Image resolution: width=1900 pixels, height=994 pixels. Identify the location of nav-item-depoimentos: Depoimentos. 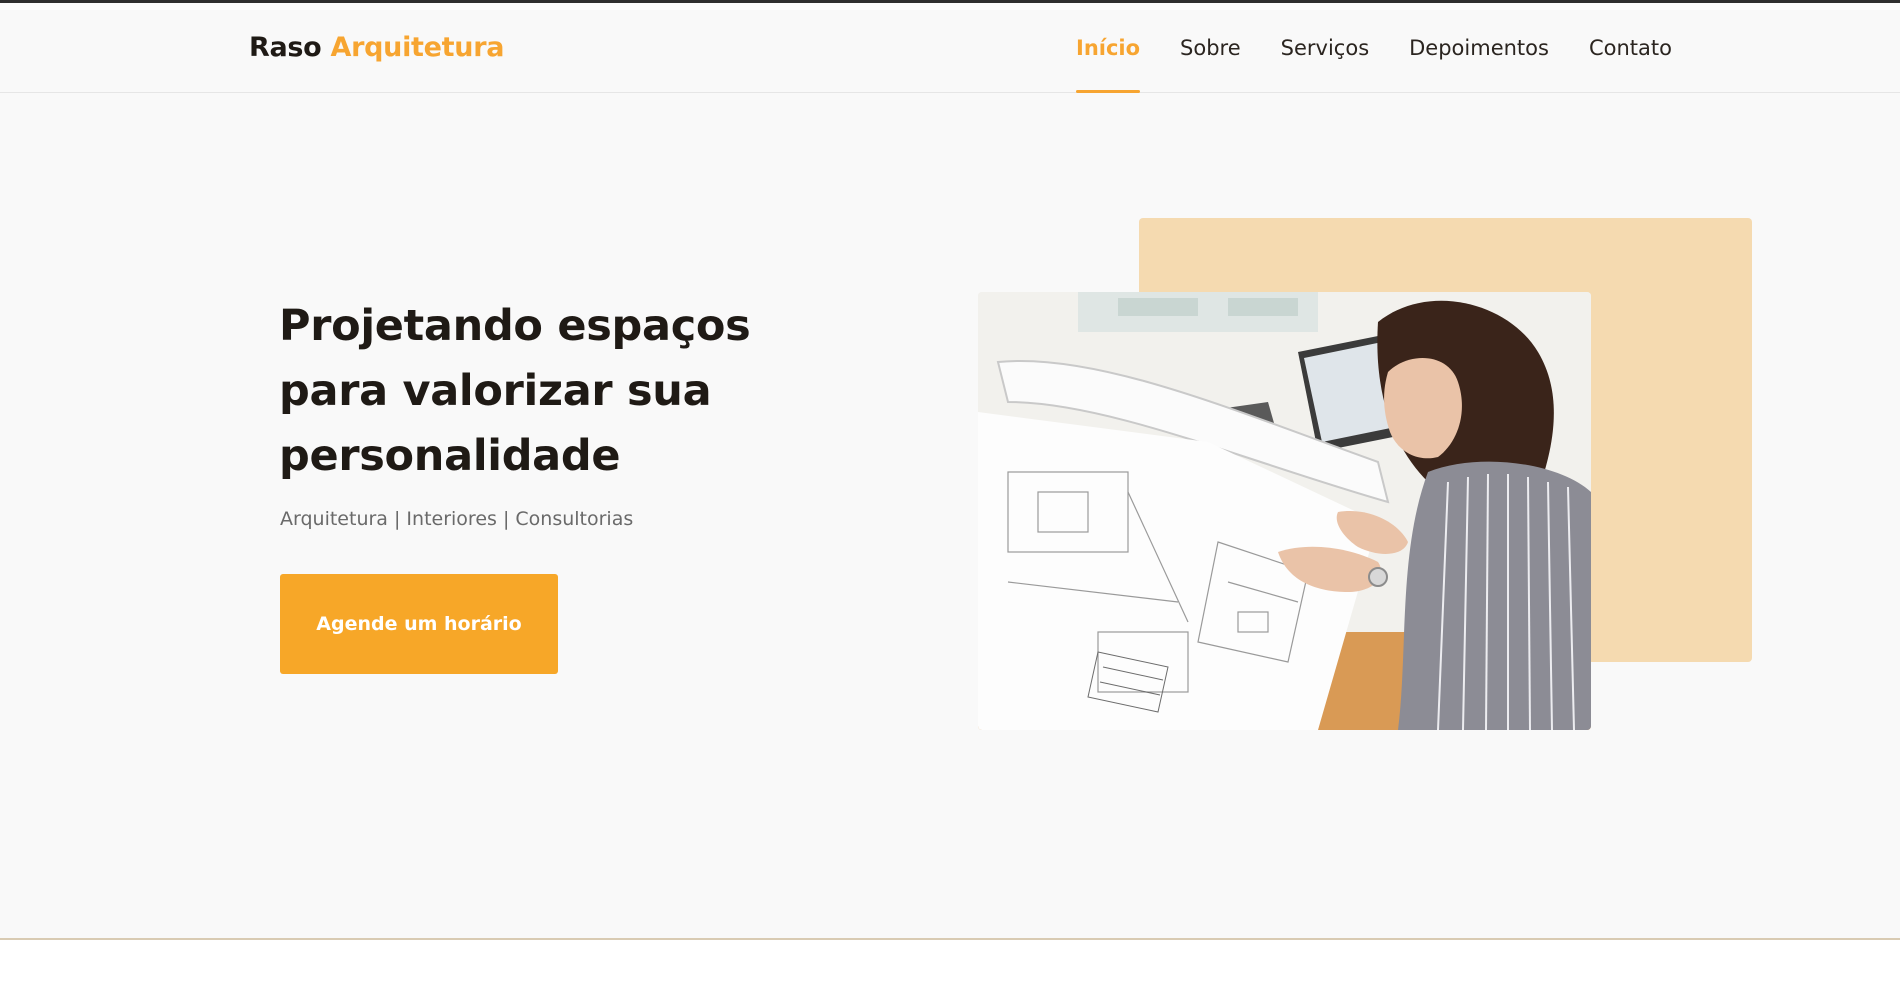
(1479, 48).